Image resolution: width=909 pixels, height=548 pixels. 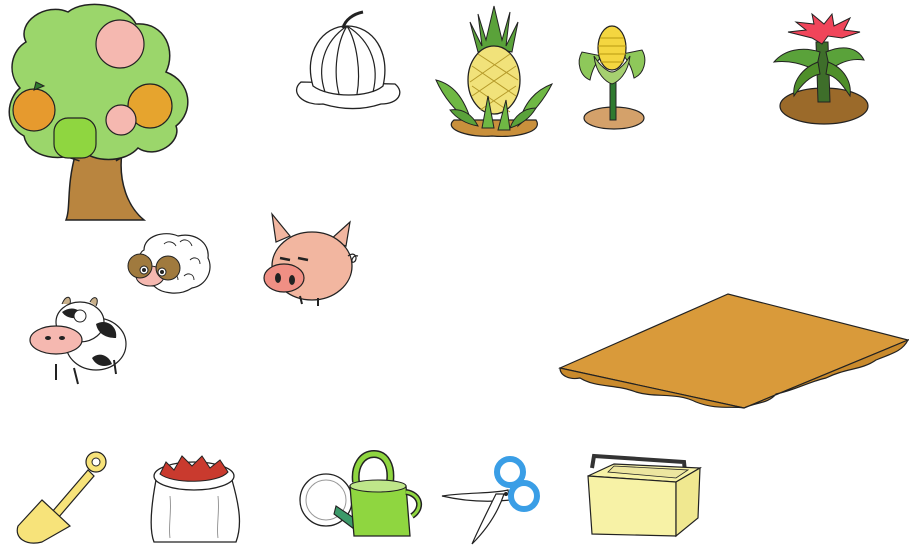 What do you see at coordinates (102, 118) in the screenshot?
I see `fruit-tree-icon` at bounding box center [102, 118].